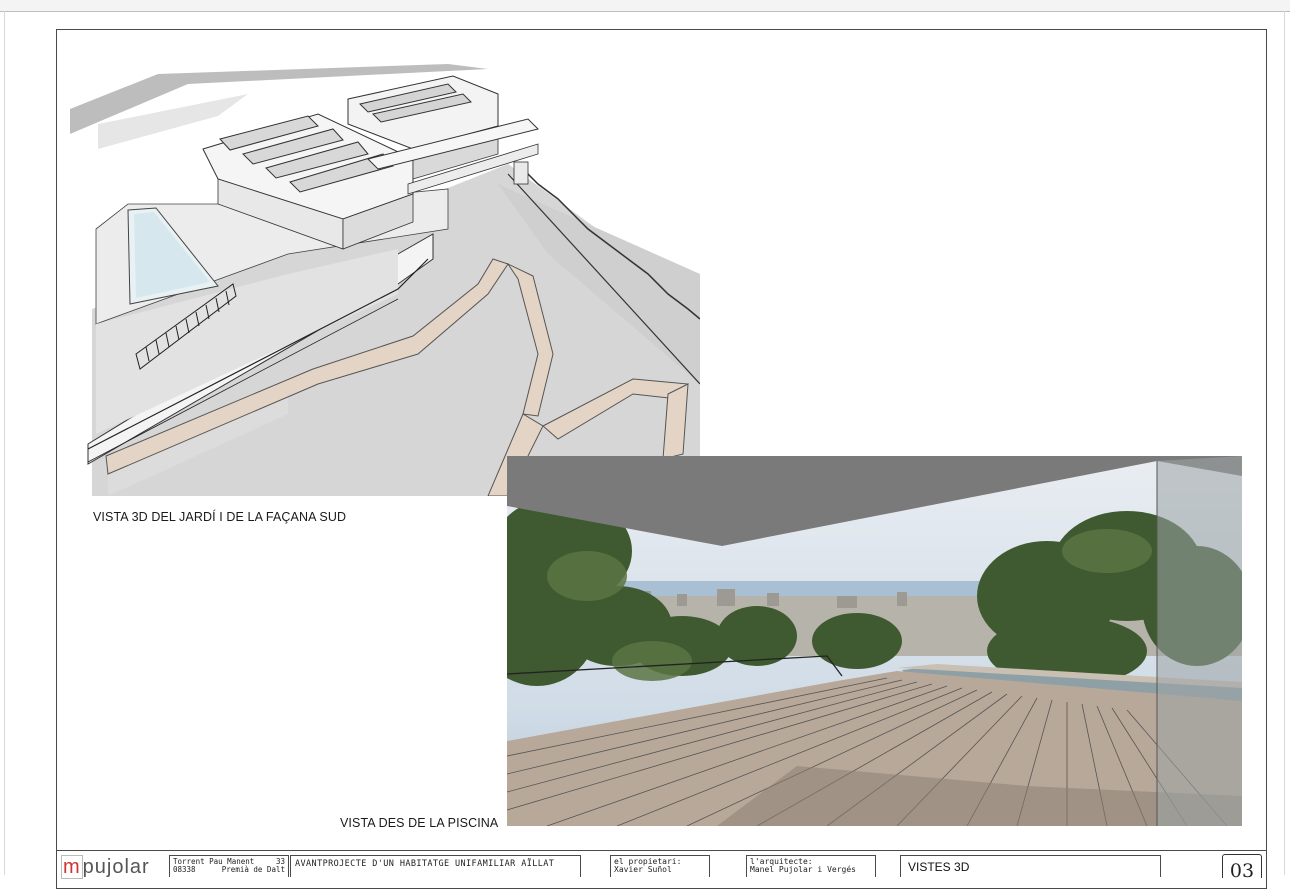 This screenshot has height=889, width=1290. I want to click on address-postcode: 08338, so click(184, 869).